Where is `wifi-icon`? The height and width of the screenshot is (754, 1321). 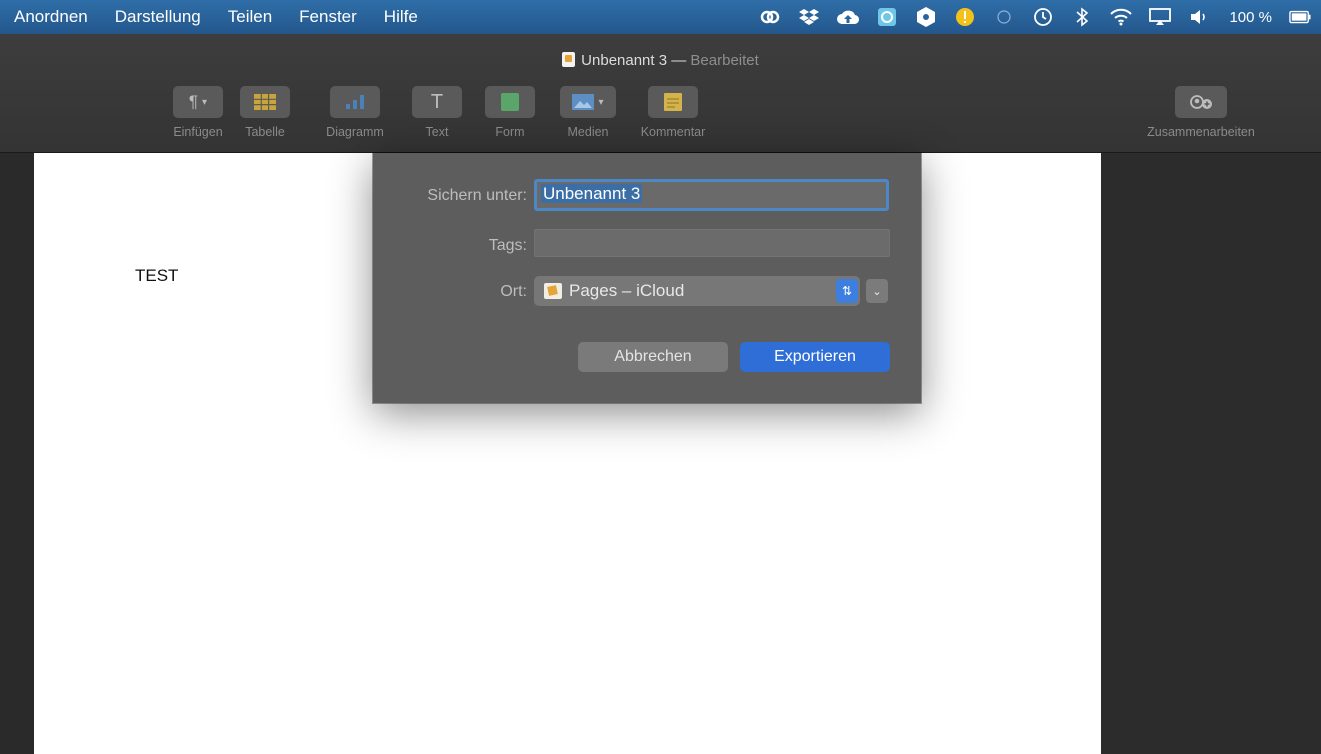 wifi-icon is located at coordinates (1121, 17).